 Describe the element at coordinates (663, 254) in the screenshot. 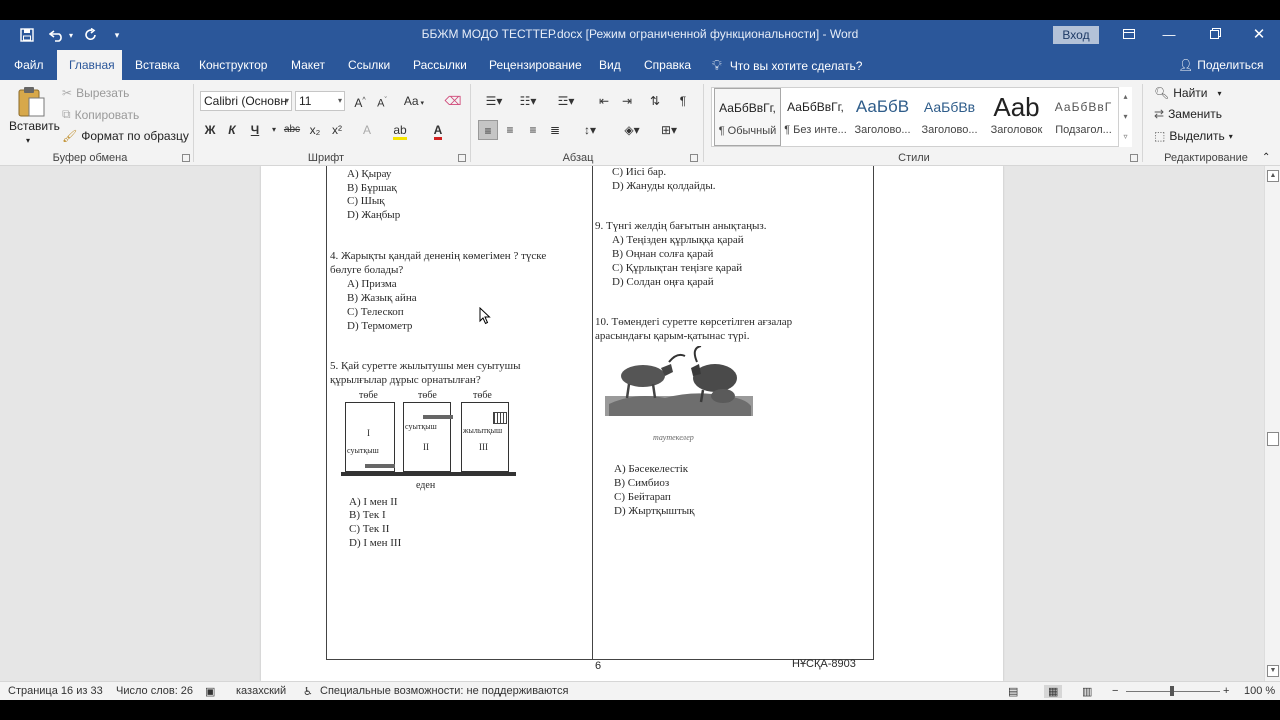

I see `option-line: В) Оңнан солға қарай` at that location.